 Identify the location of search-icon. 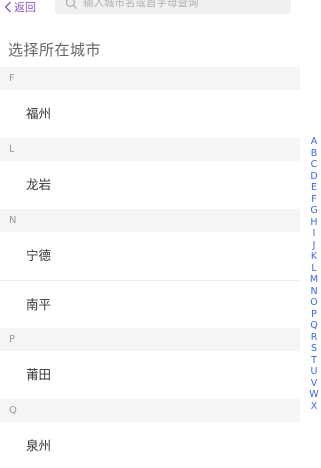
(71, 4).